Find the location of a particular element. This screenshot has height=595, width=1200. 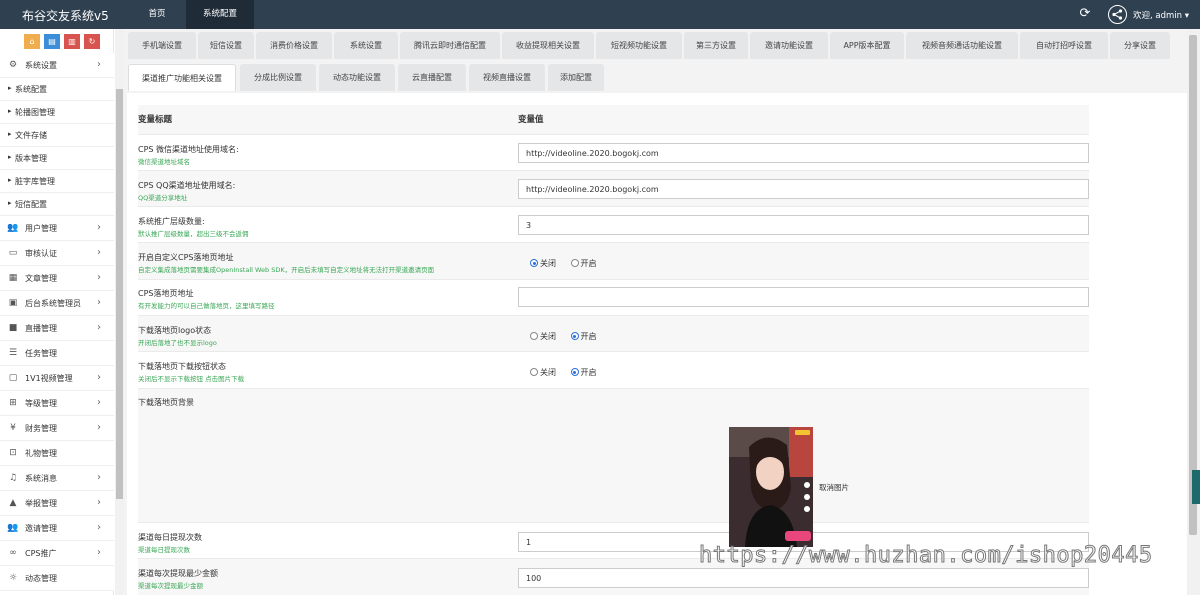

sidebar-item-levels: ⊞ 等级管理 › is located at coordinates (57, 403).